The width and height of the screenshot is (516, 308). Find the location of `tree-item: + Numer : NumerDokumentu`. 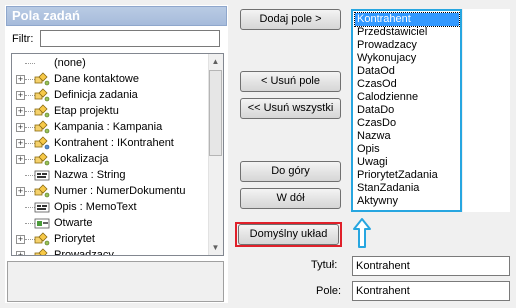

tree-item: + Numer : NumerDokumentu is located at coordinates (110, 191).